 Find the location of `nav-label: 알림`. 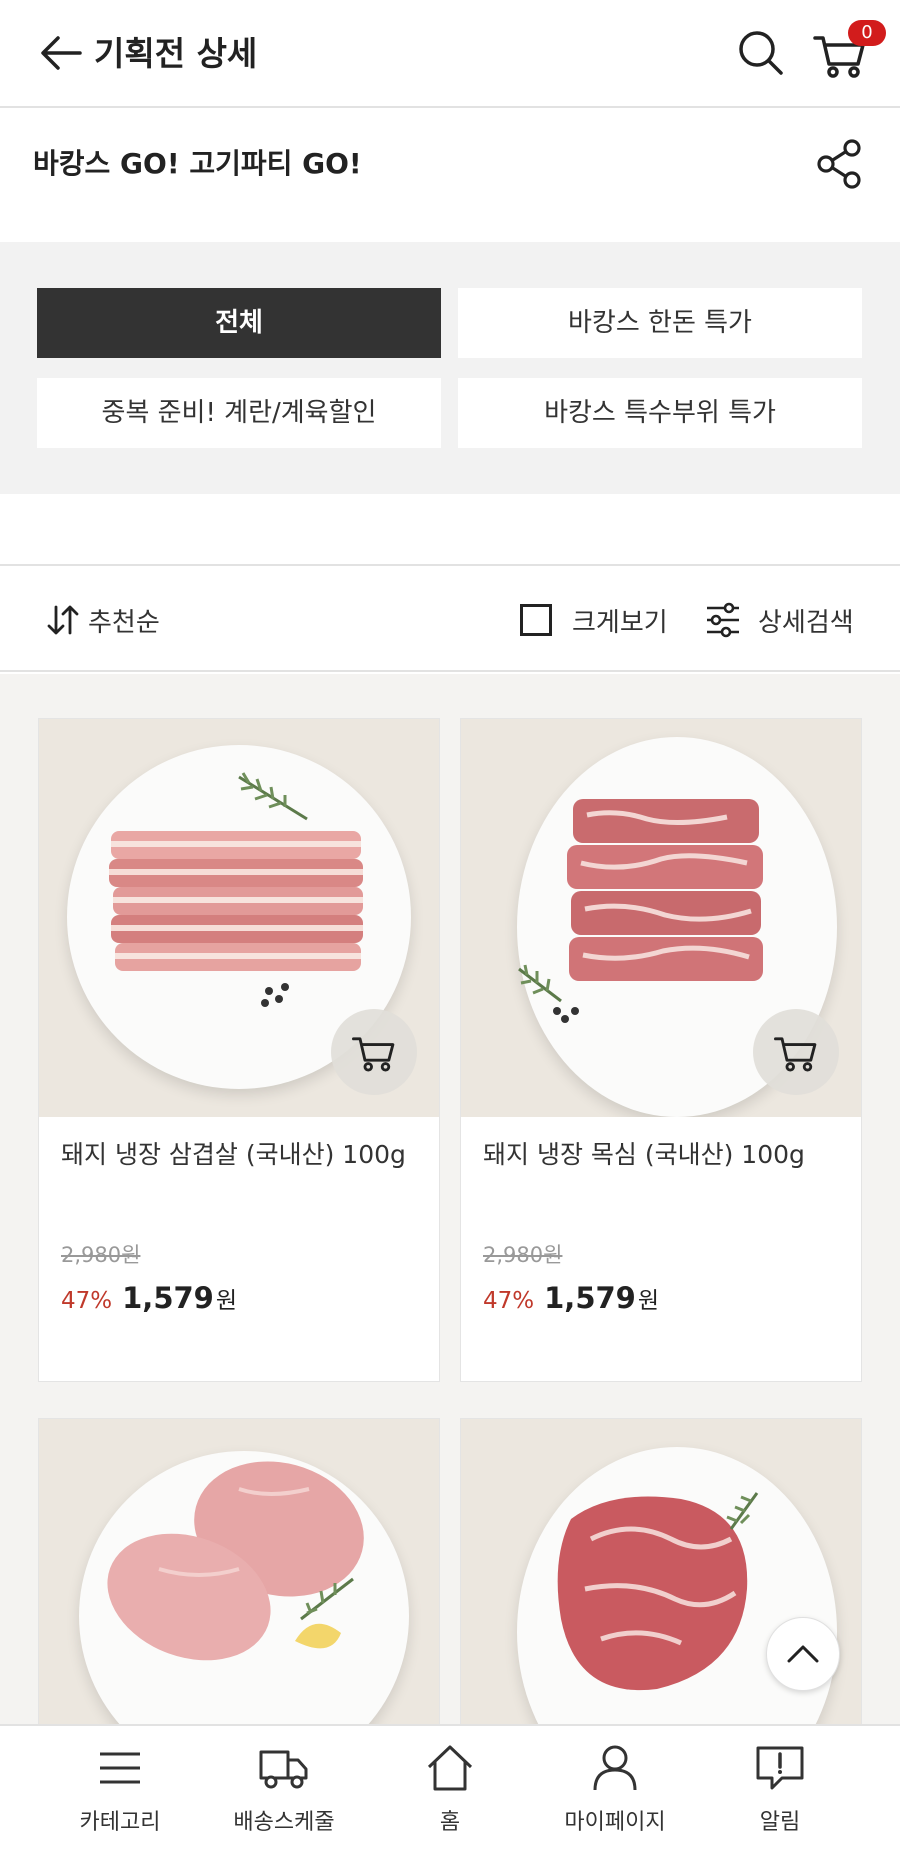

nav-label: 알림 is located at coordinates (780, 1822).